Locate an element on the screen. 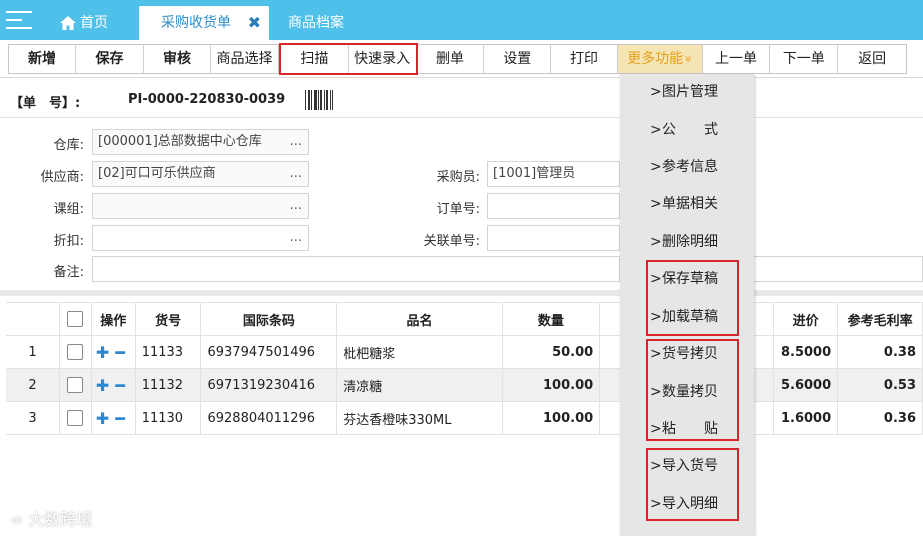 The width and height of the screenshot is (923, 536). menu-item-copy-code: > 货号拷贝 is located at coordinates (687, 354).